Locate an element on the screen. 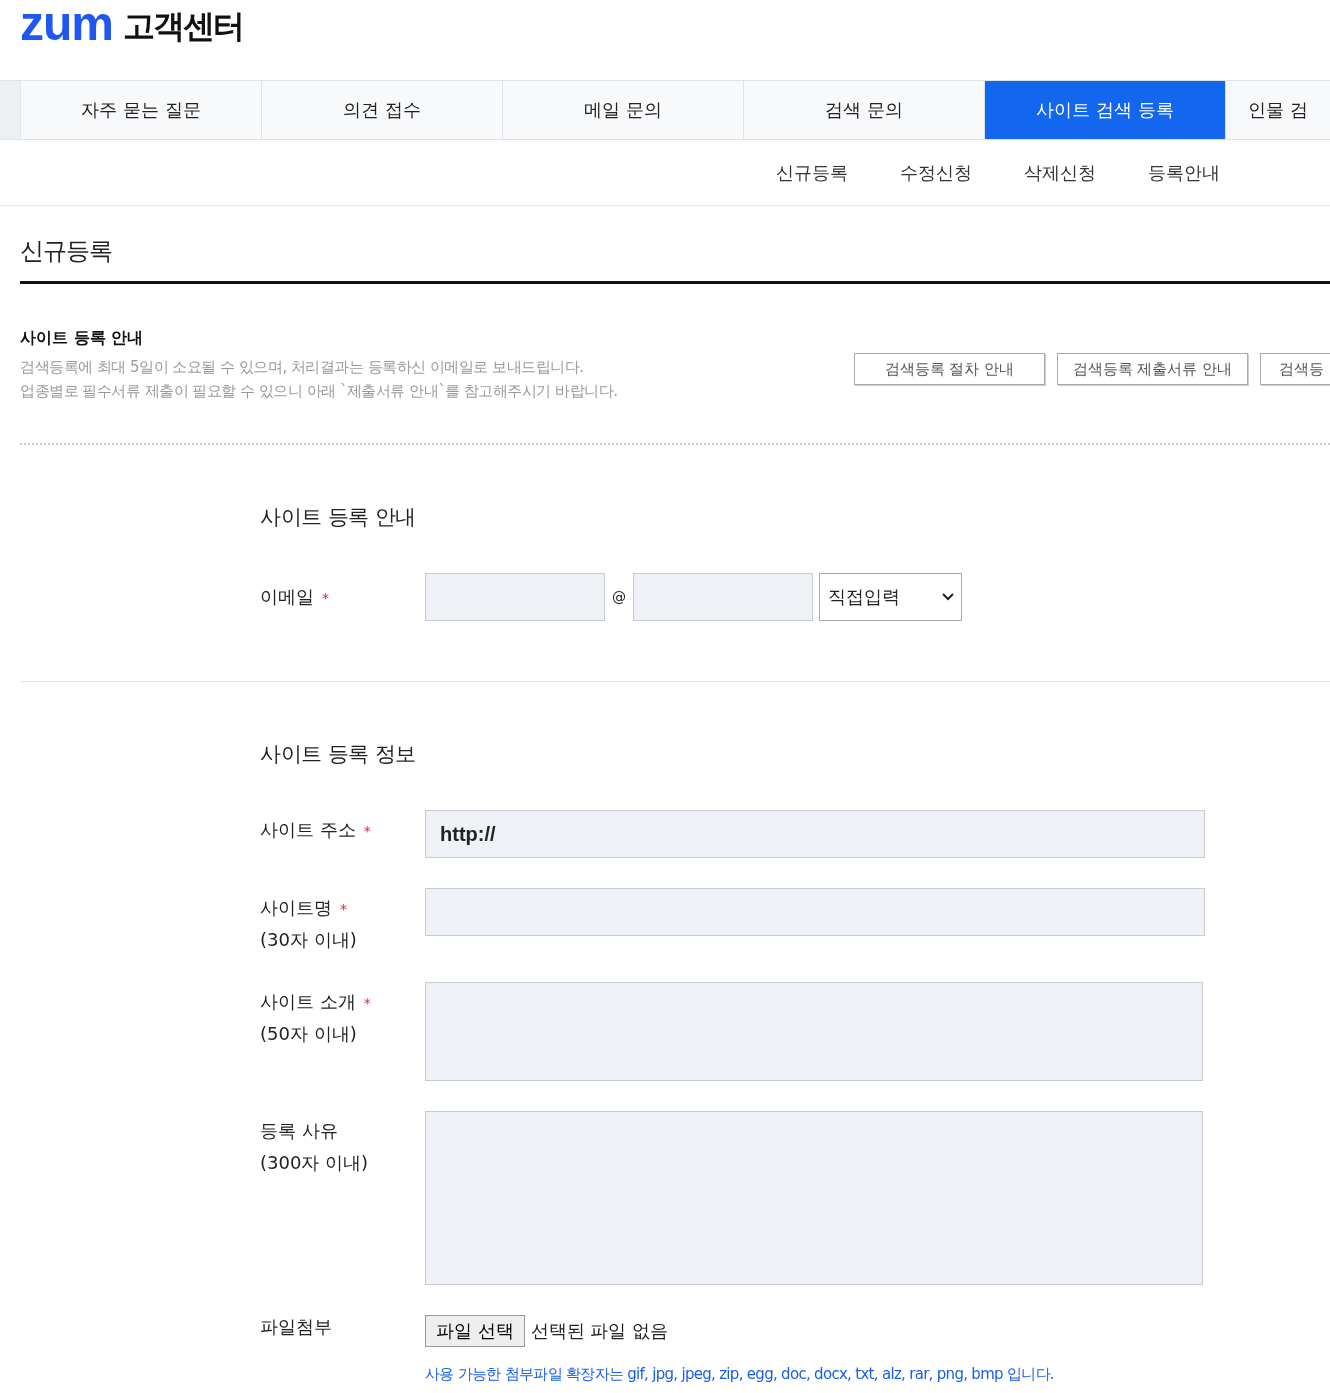 This screenshot has height=1393, width=1330. nav-tab: 의견 접수 is located at coordinates (382, 110).